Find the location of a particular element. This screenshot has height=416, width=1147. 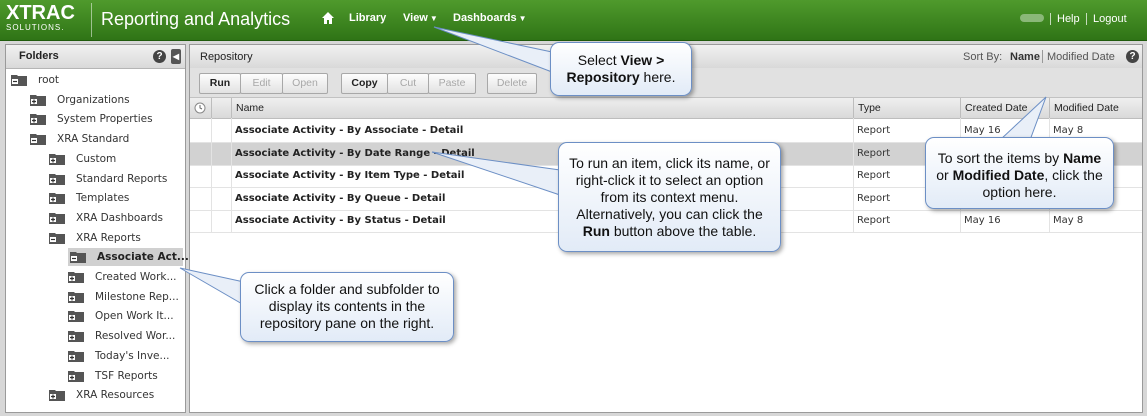

open-button: Open is located at coordinates (305, 83).